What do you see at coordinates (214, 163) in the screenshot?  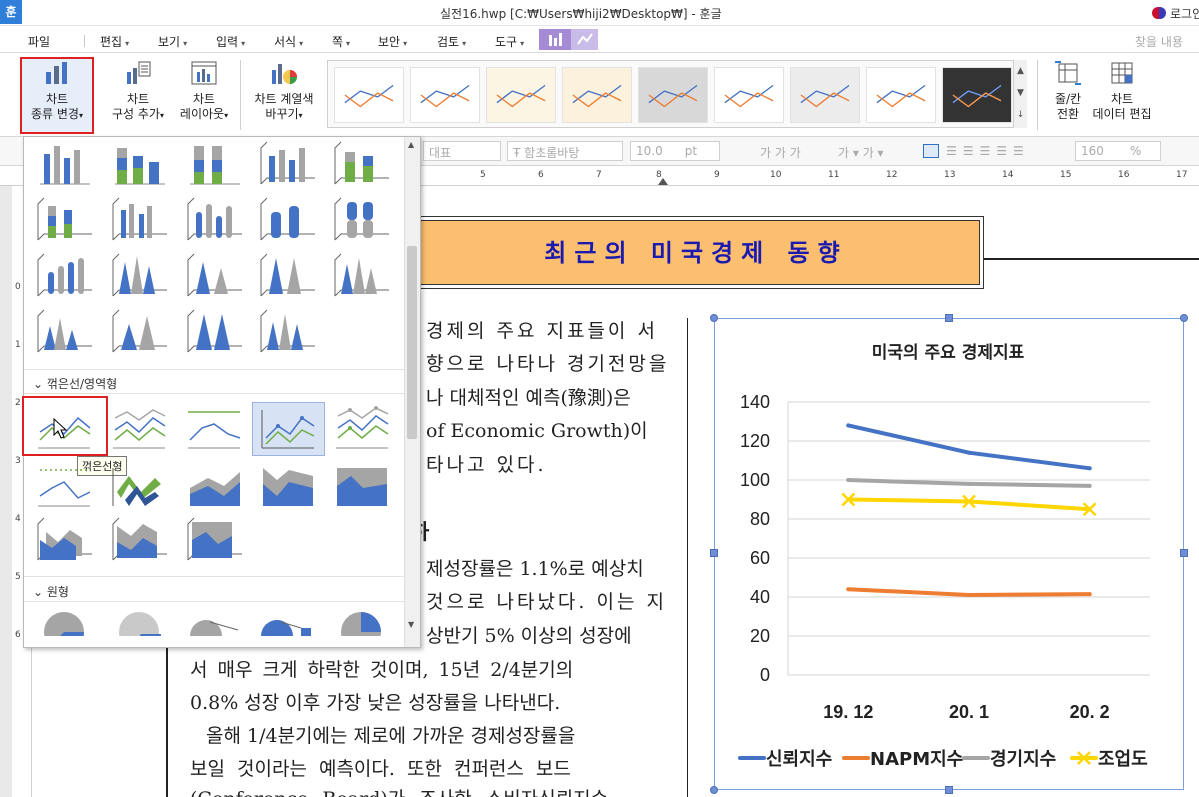 I see `percent-column-chart-icon` at bounding box center [214, 163].